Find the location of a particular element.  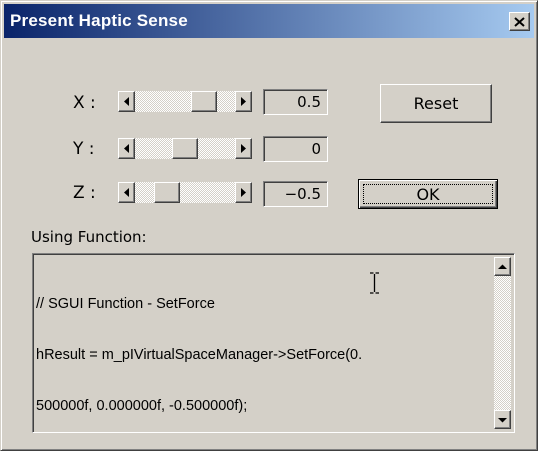

x-slider-right-button is located at coordinates (243, 101).